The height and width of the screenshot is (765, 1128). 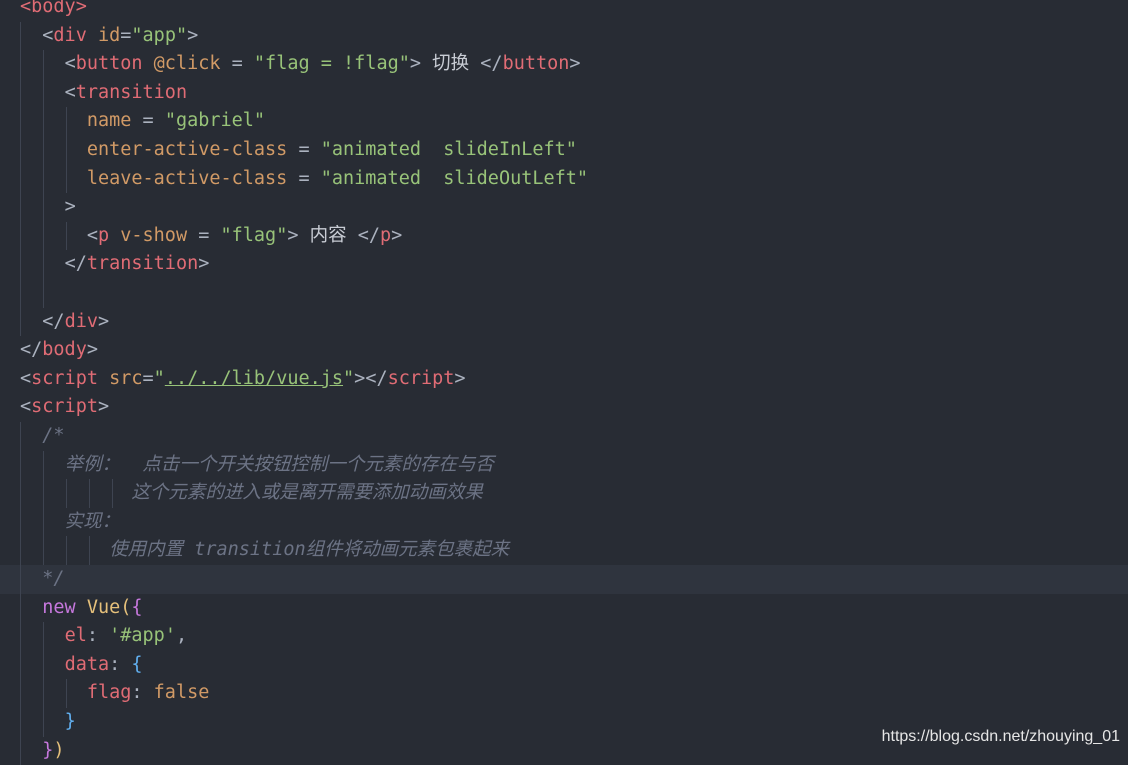 What do you see at coordinates (64, 322) in the screenshot?
I see `code-text: </div>` at bounding box center [64, 322].